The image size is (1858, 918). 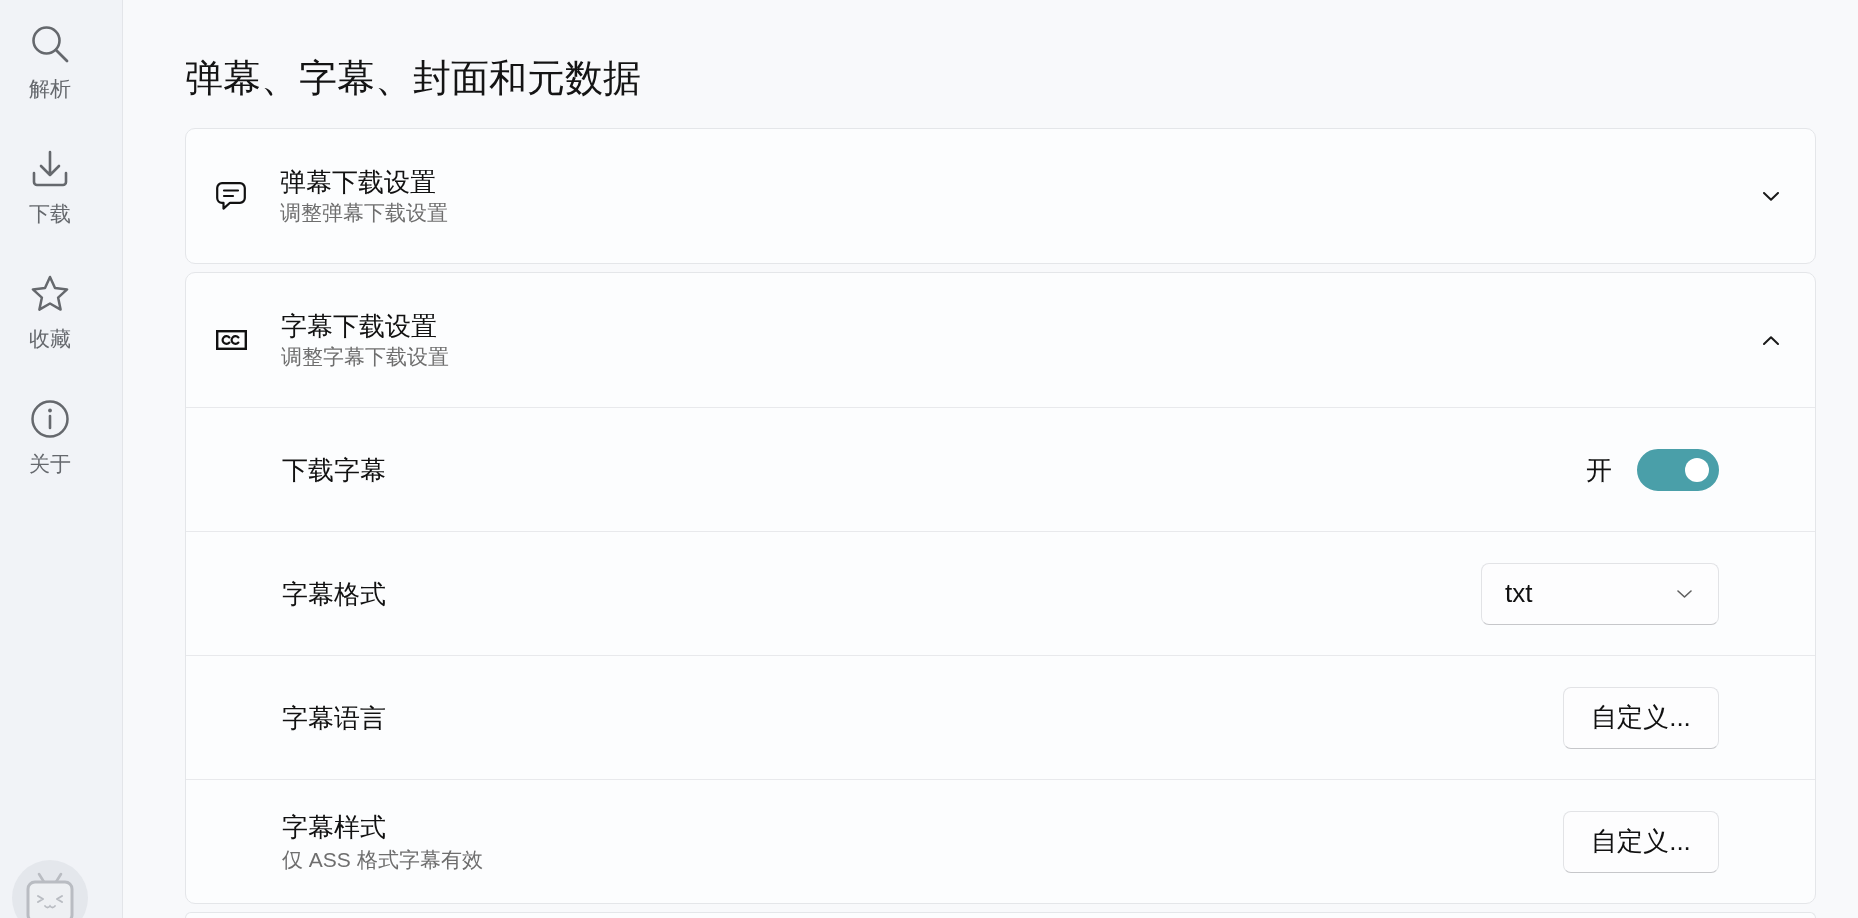 What do you see at coordinates (413, 78) in the screenshot?
I see `page-title: 弹幕、字幕、封面和元数据` at bounding box center [413, 78].